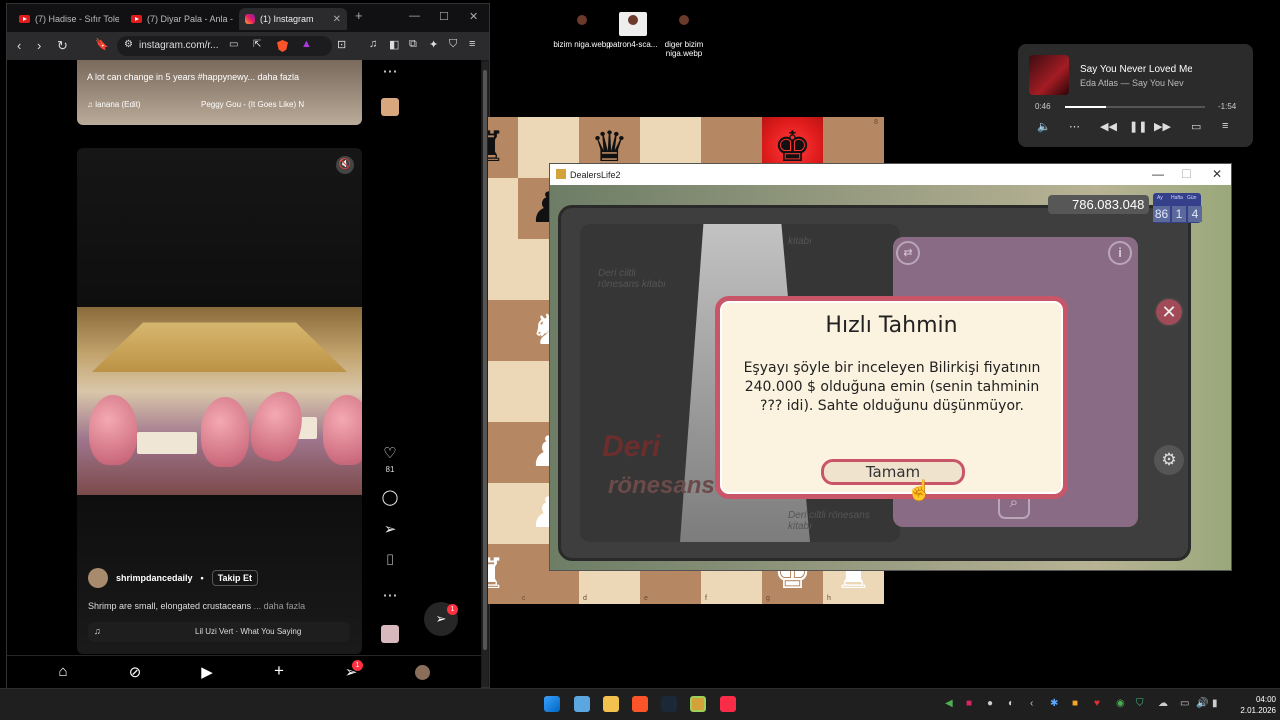 The height and width of the screenshot is (720, 1280). What do you see at coordinates (219, 632) in the screenshot?
I see `reel-music: ♫ Lil Uzi Vert · What You Saying` at bounding box center [219, 632].